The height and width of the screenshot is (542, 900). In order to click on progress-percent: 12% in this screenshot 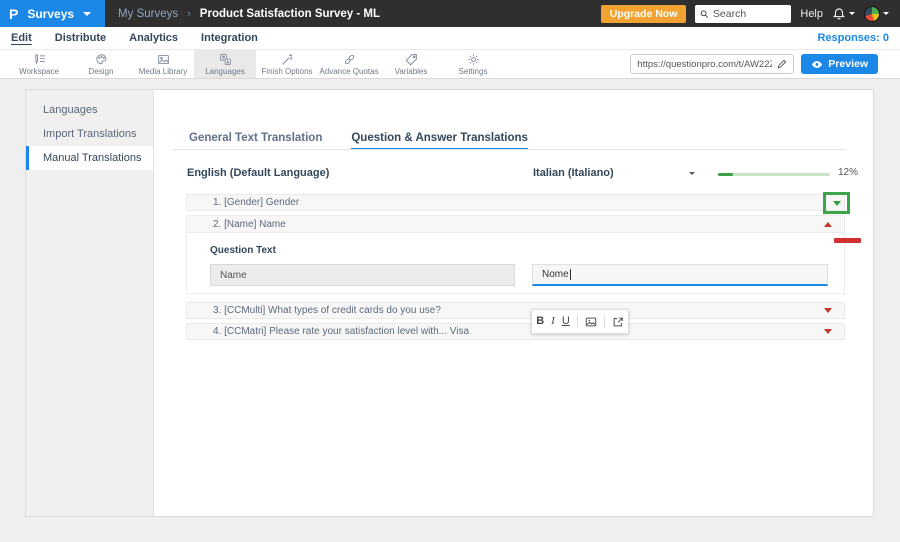, I will do `click(848, 172)`.